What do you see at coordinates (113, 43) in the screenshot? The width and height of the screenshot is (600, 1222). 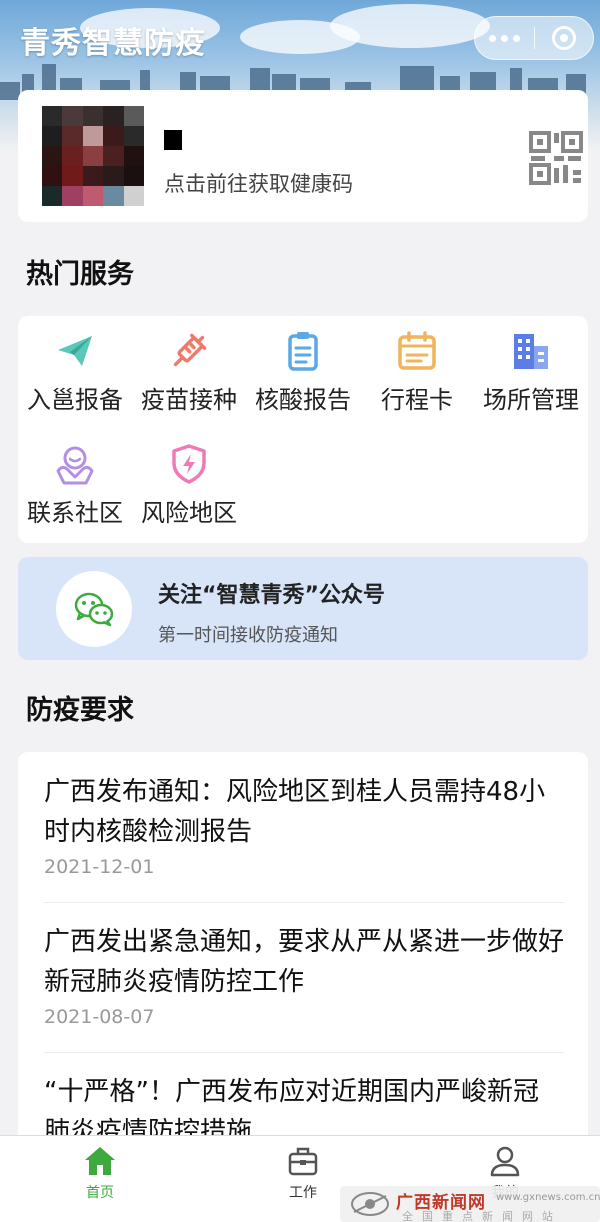 I see `app-title: 青秀智慧防疫` at bounding box center [113, 43].